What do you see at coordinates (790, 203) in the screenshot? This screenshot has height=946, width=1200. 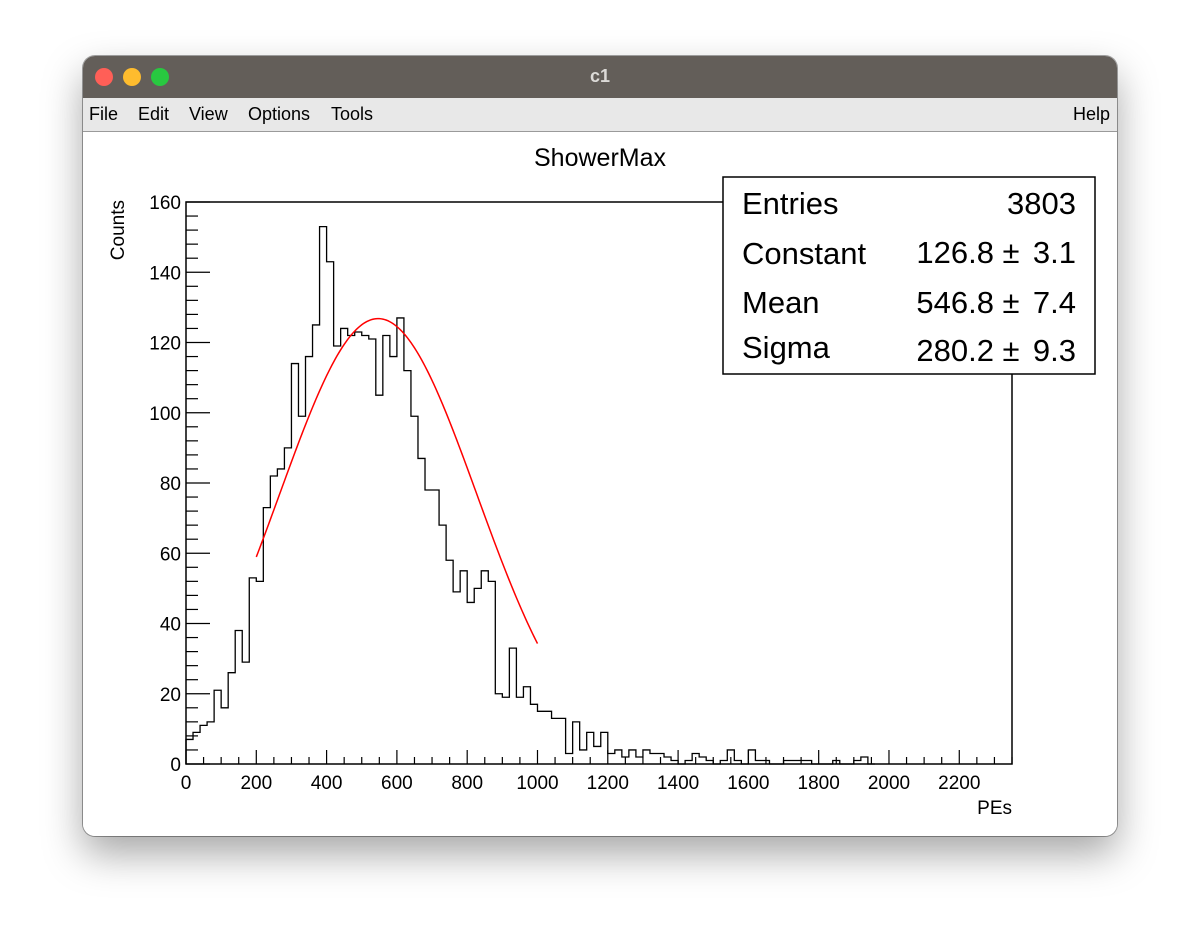 I see `stats-entries-label: Entries` at bounding box center [790, 203].